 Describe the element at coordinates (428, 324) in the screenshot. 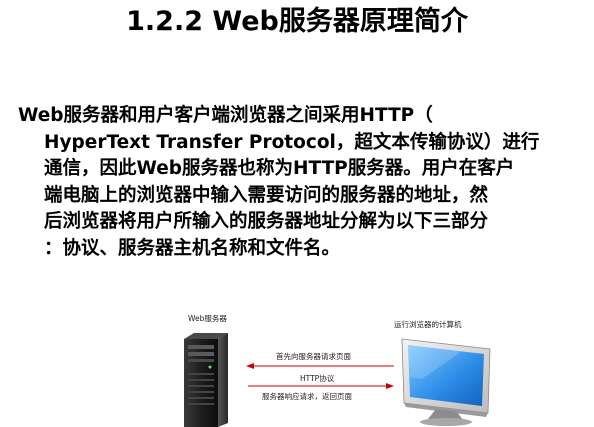

I see `client-label: 运行浏览器的计算机` at that location.